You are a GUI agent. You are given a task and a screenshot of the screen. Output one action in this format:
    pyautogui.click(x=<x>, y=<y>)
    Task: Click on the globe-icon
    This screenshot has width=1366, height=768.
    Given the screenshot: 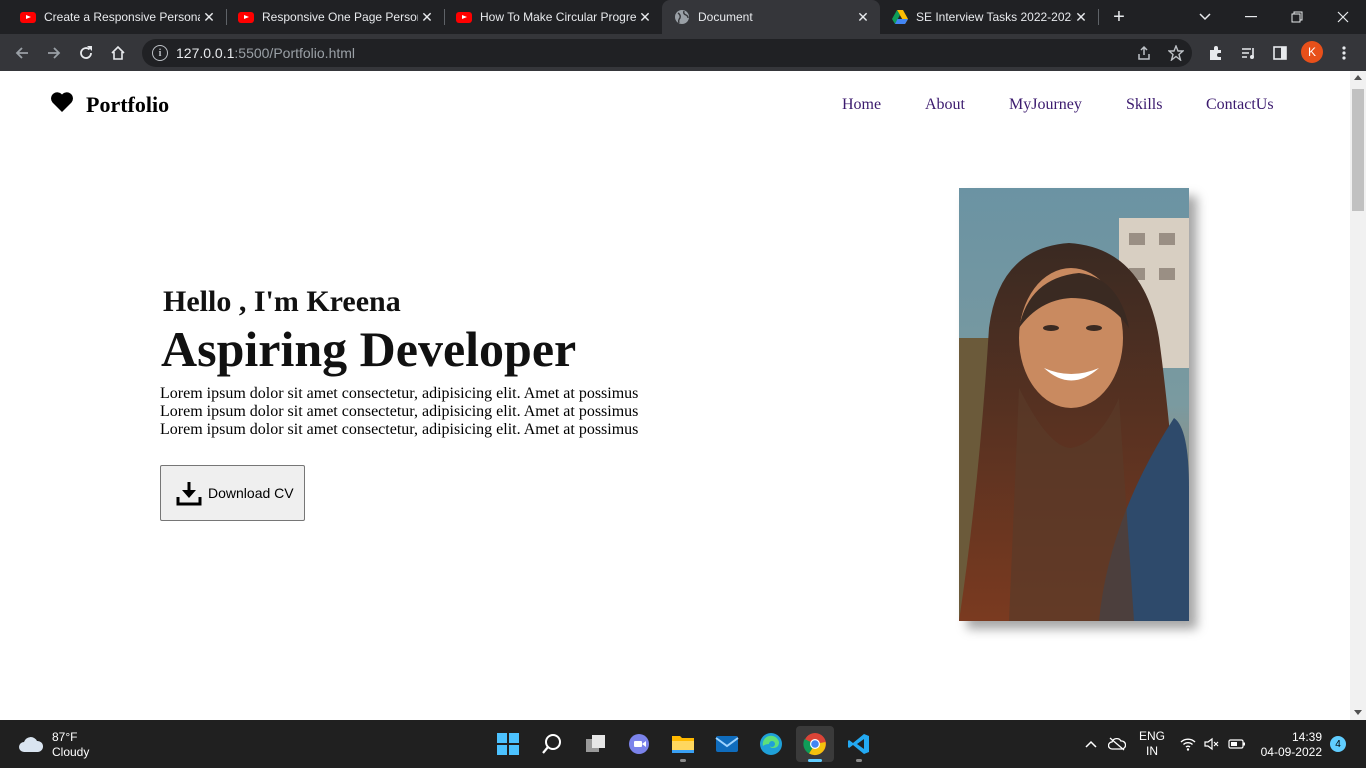 What is the action you would take?
    pyautogui.click(x=682, y=17)
    